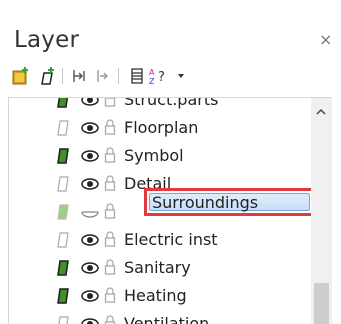  What do you see at coordinates (171, 239) in the screenshot?
I see `layer-name: Electric inst` at bounding box center [171, 239].